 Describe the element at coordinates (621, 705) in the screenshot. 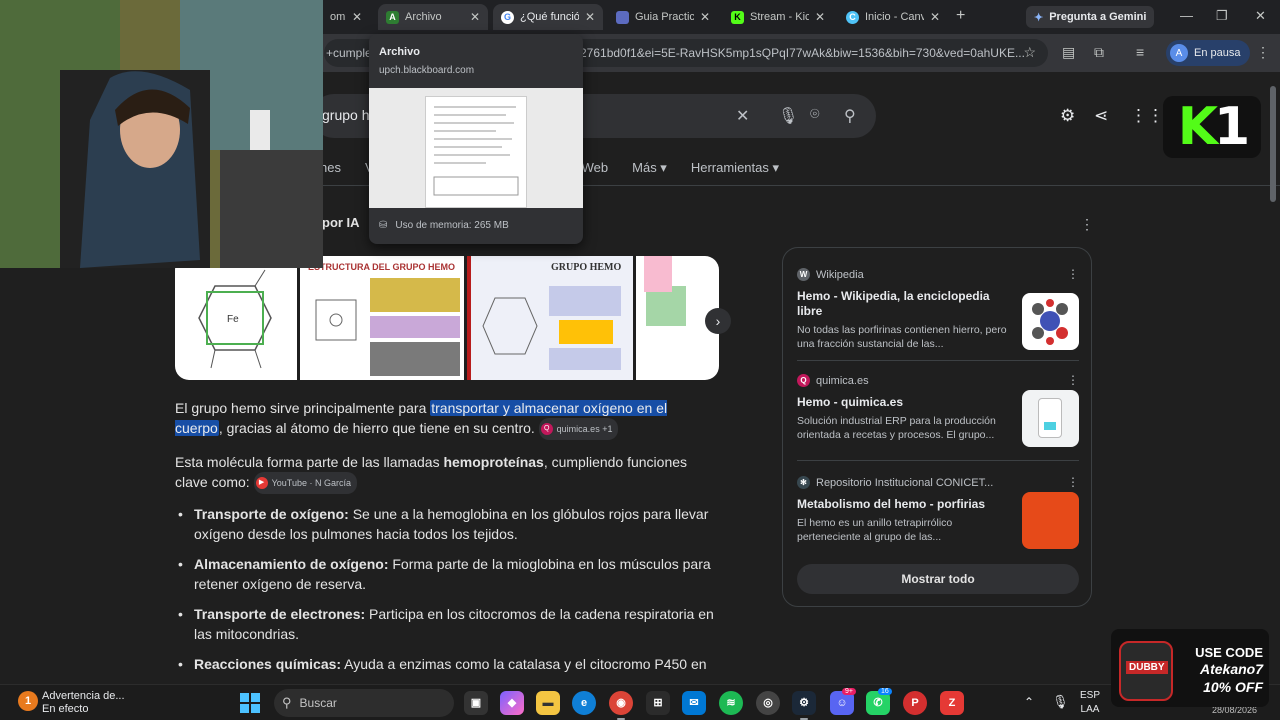

I see `chrome-icon: ◉` at that location.